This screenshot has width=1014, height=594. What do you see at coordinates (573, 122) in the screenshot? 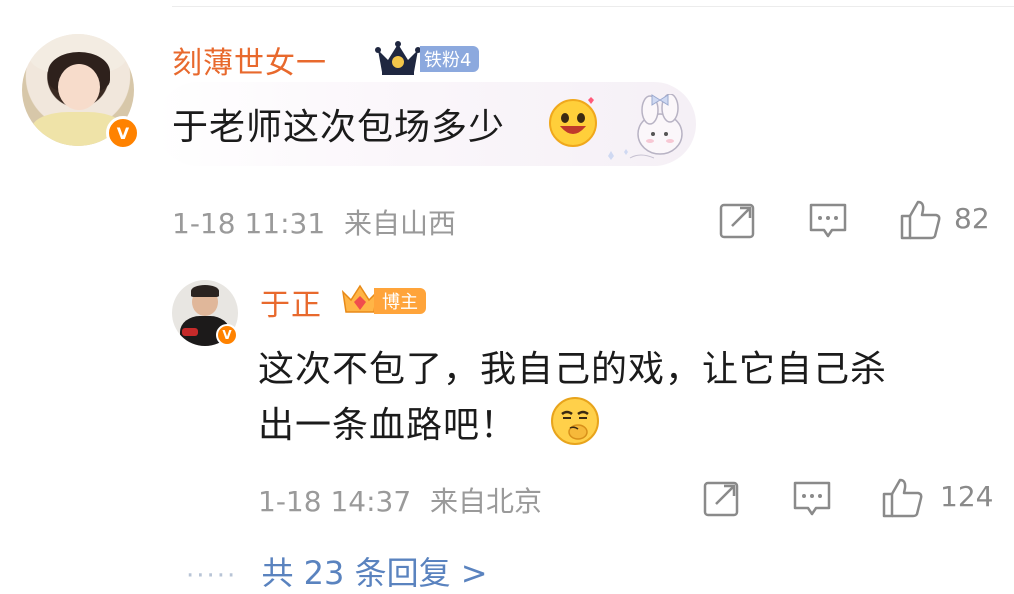
I see `grinning-emoji-icon` at bounding box center [573, 122].